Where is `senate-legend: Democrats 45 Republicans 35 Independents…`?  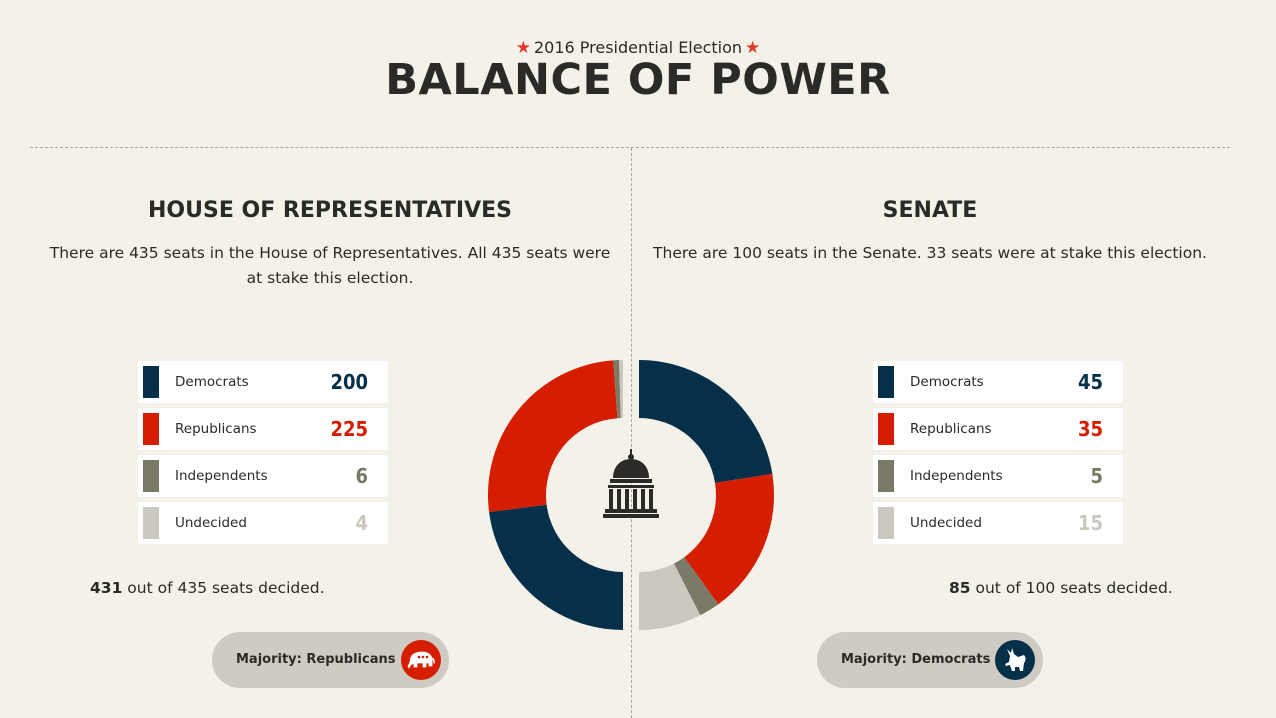
senate-legend: Democrats 45 Republicans 35 Independents… is located at coordinates (998, 455).